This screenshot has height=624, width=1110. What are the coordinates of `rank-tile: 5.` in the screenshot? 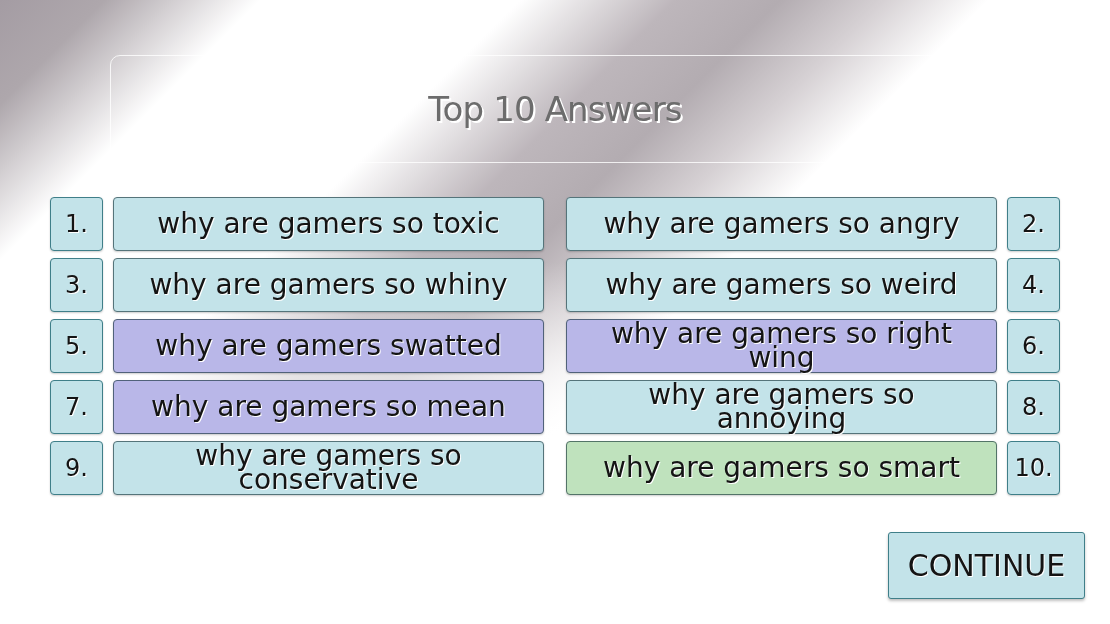 It's located at (76, 346).